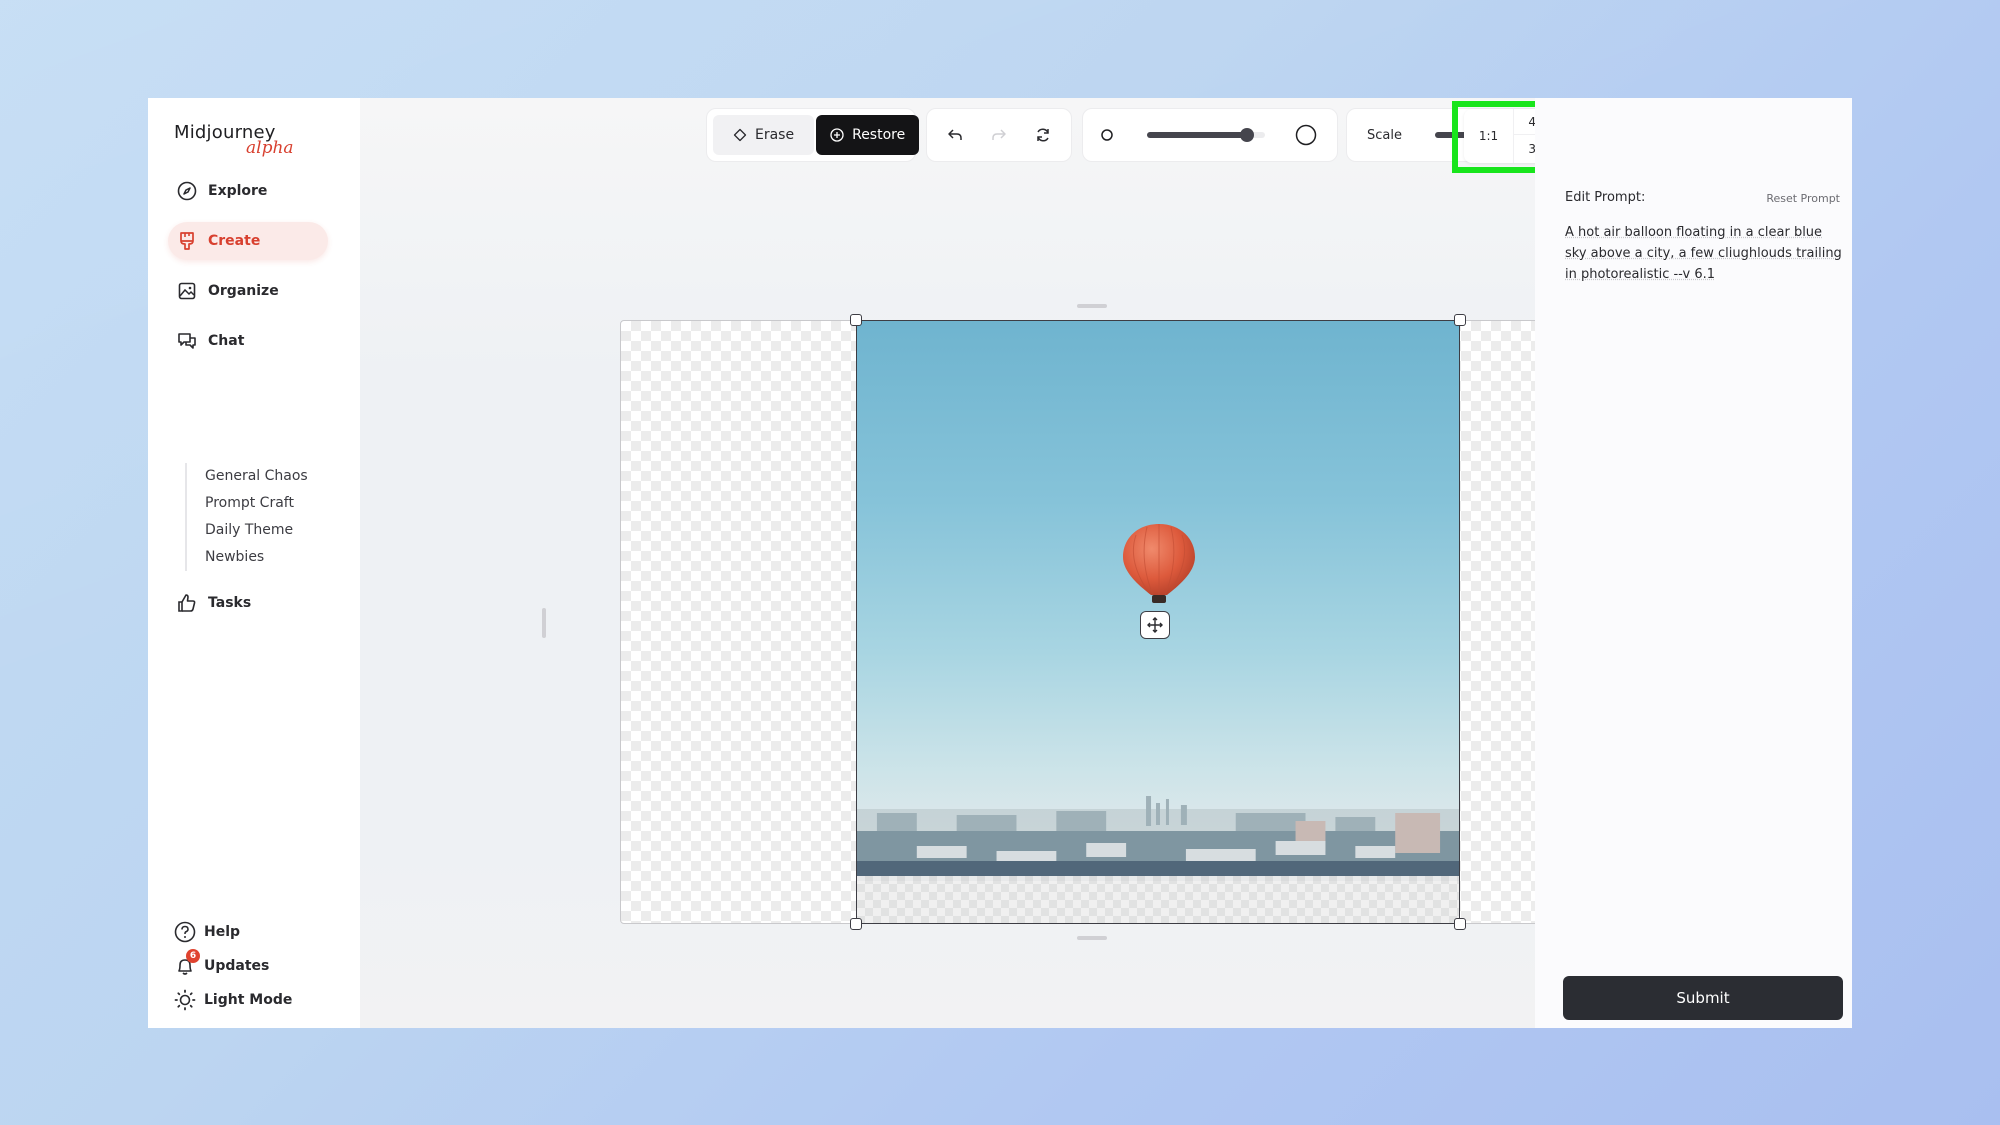  Describe the element at coordinates (879, 135) in the screenshot. I see `restore-label: Restore` at that location.